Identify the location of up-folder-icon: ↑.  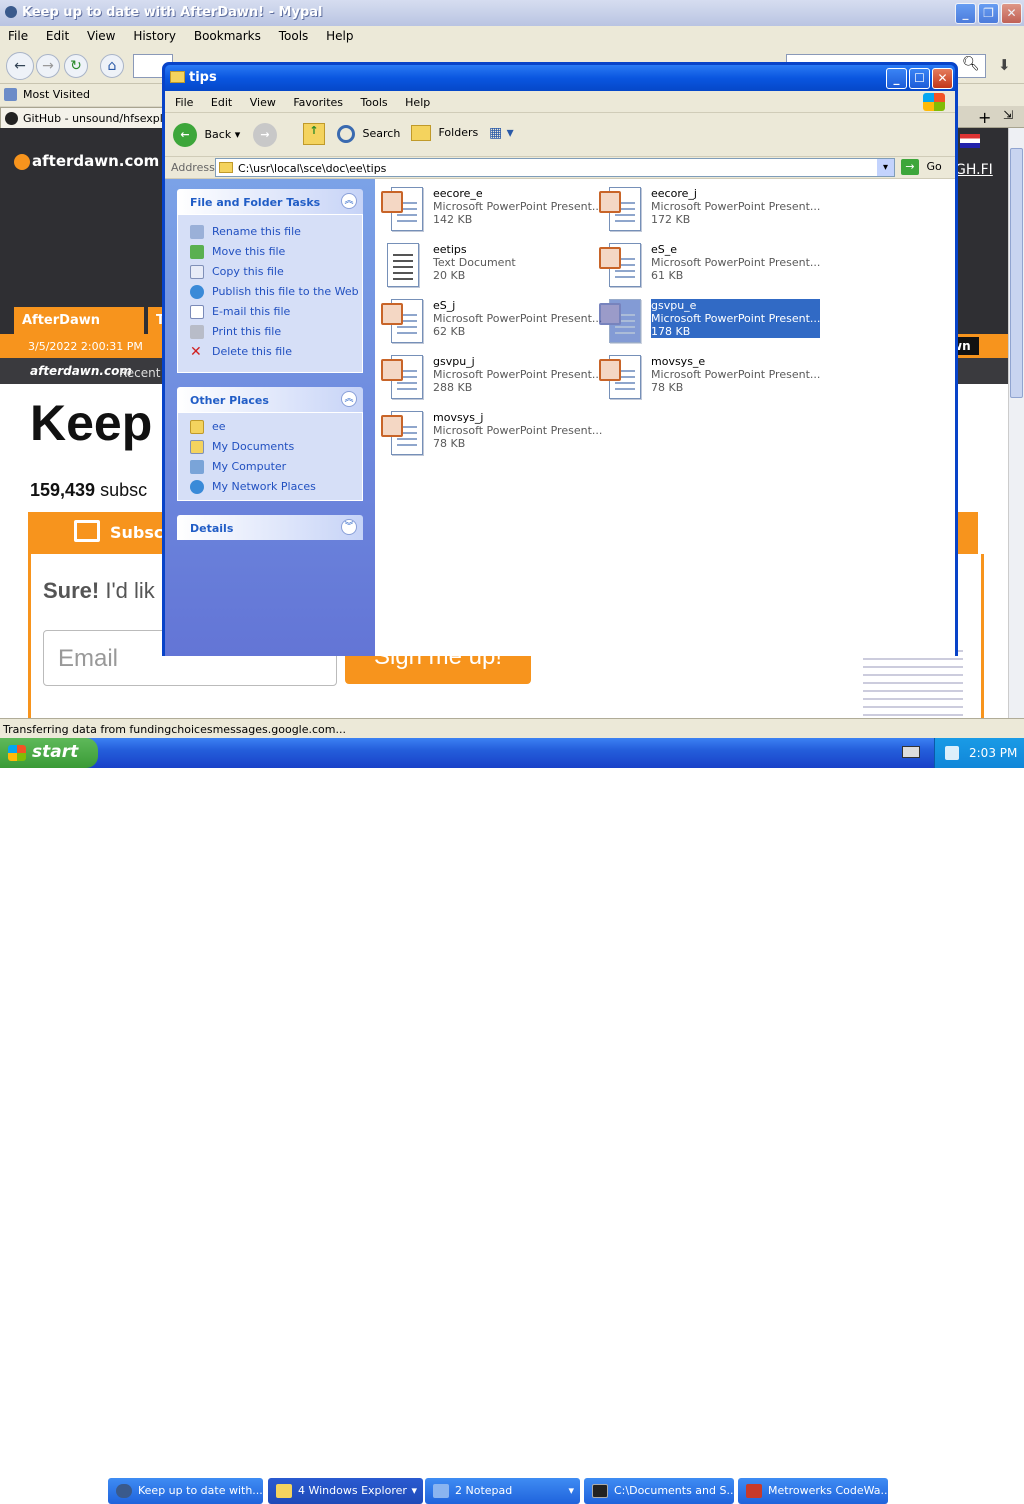
(314, 134).